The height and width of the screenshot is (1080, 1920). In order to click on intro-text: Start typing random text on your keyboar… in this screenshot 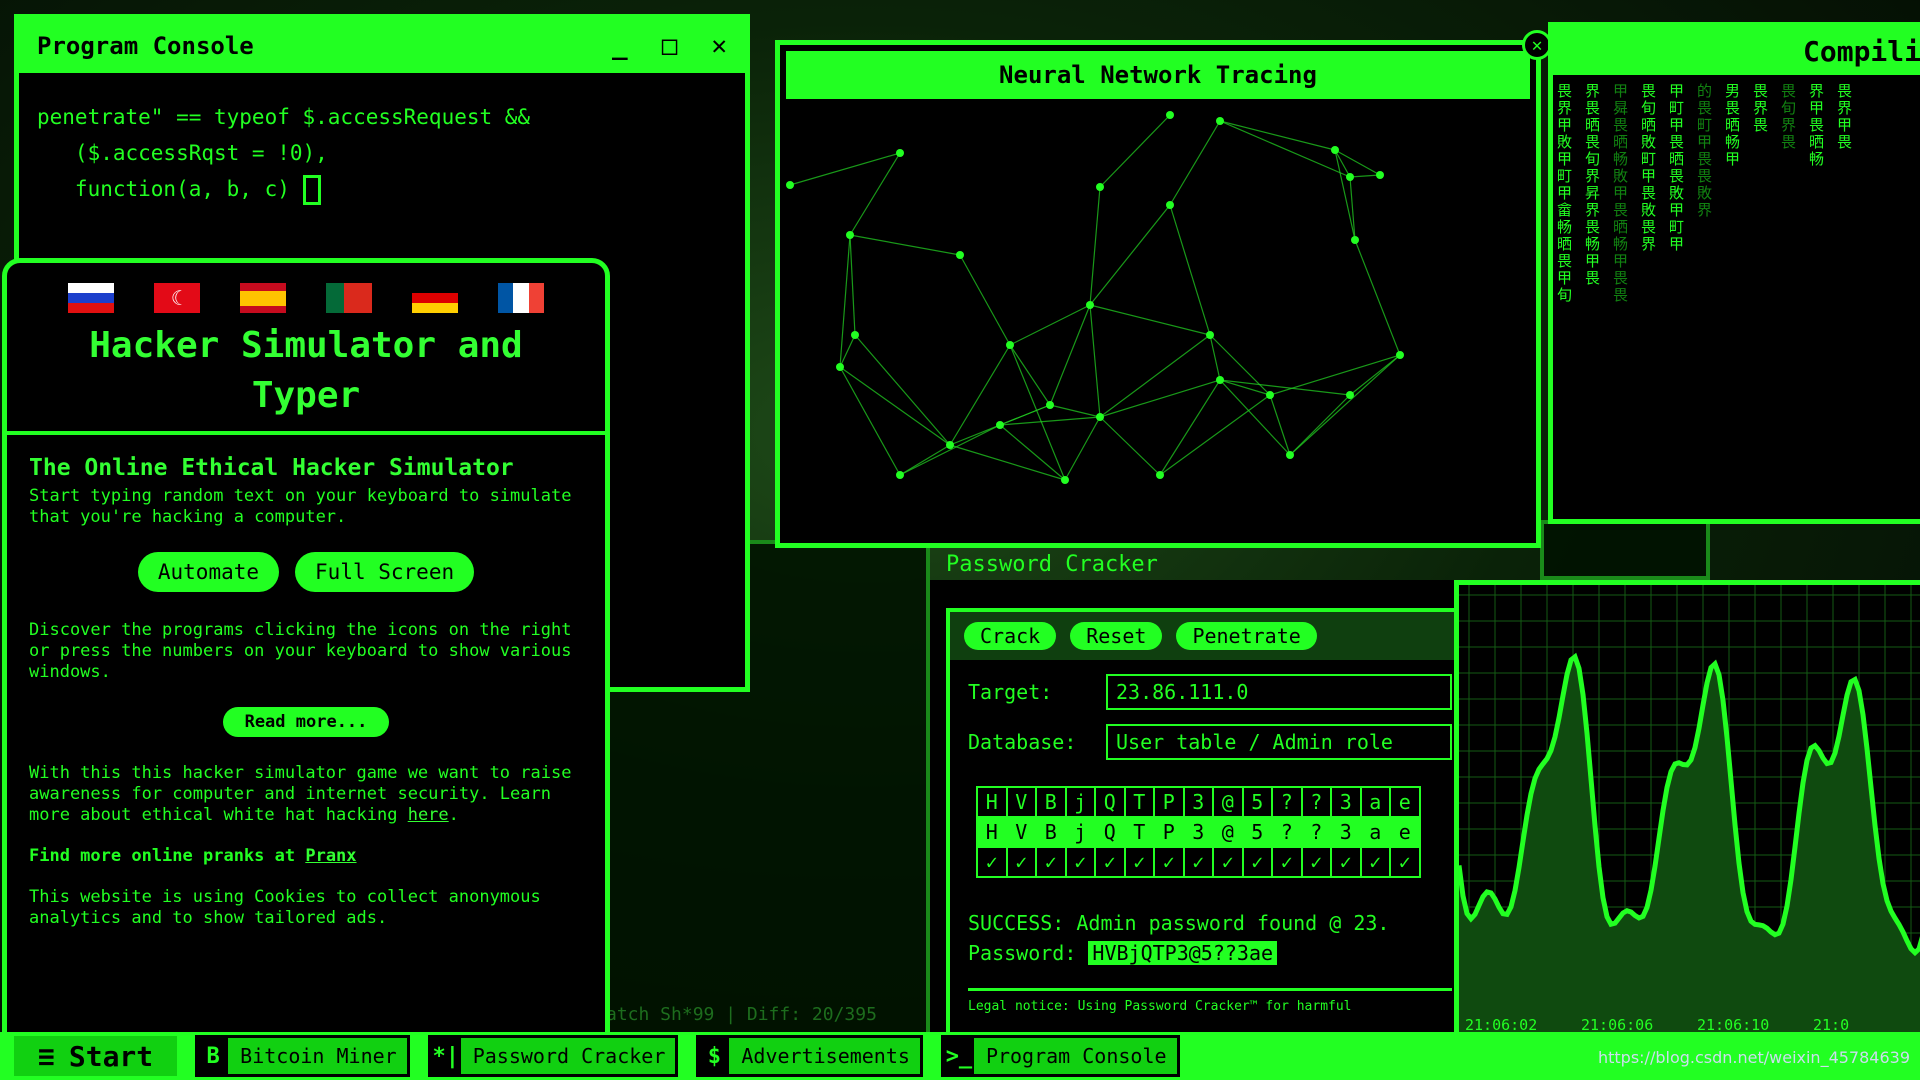, I will do `click(300, 506)`.